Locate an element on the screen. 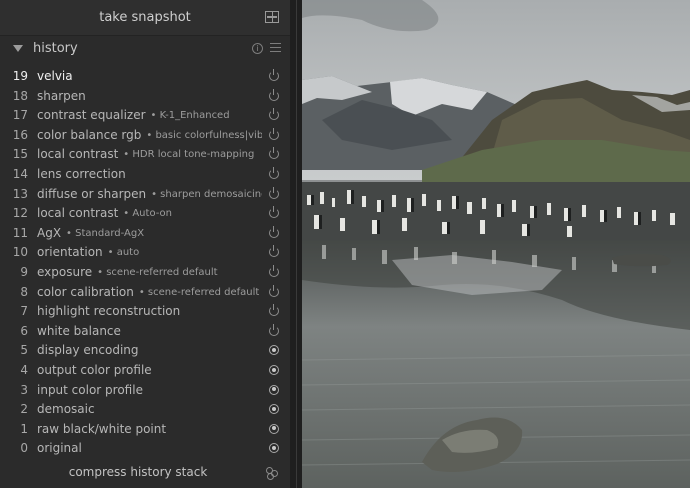  history-title: history is located at coordinates (55, 48).